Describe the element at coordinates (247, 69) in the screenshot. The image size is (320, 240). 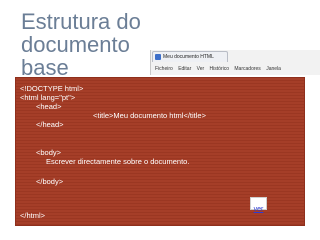
I see `menu-item-marcadores: Marcadores` at that location.